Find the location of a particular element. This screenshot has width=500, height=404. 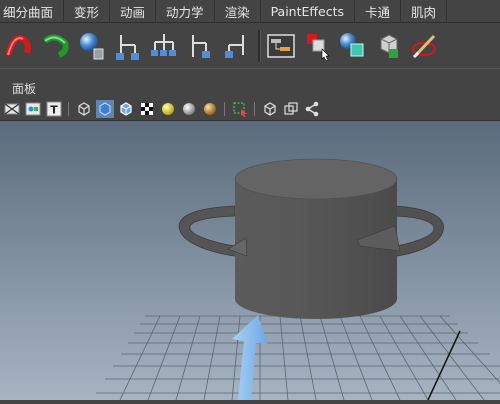

text-icon: T is located at coordinates (54, 109).